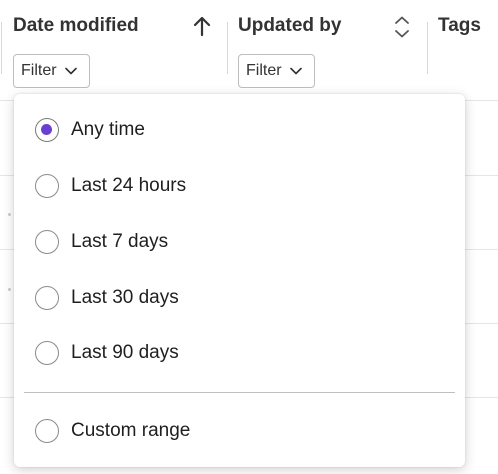 Image resolution: width=498 pixels, height=474 pixels. I want to click on filter-option-last-24-hours: Last 24 hours, so click(239, 186).